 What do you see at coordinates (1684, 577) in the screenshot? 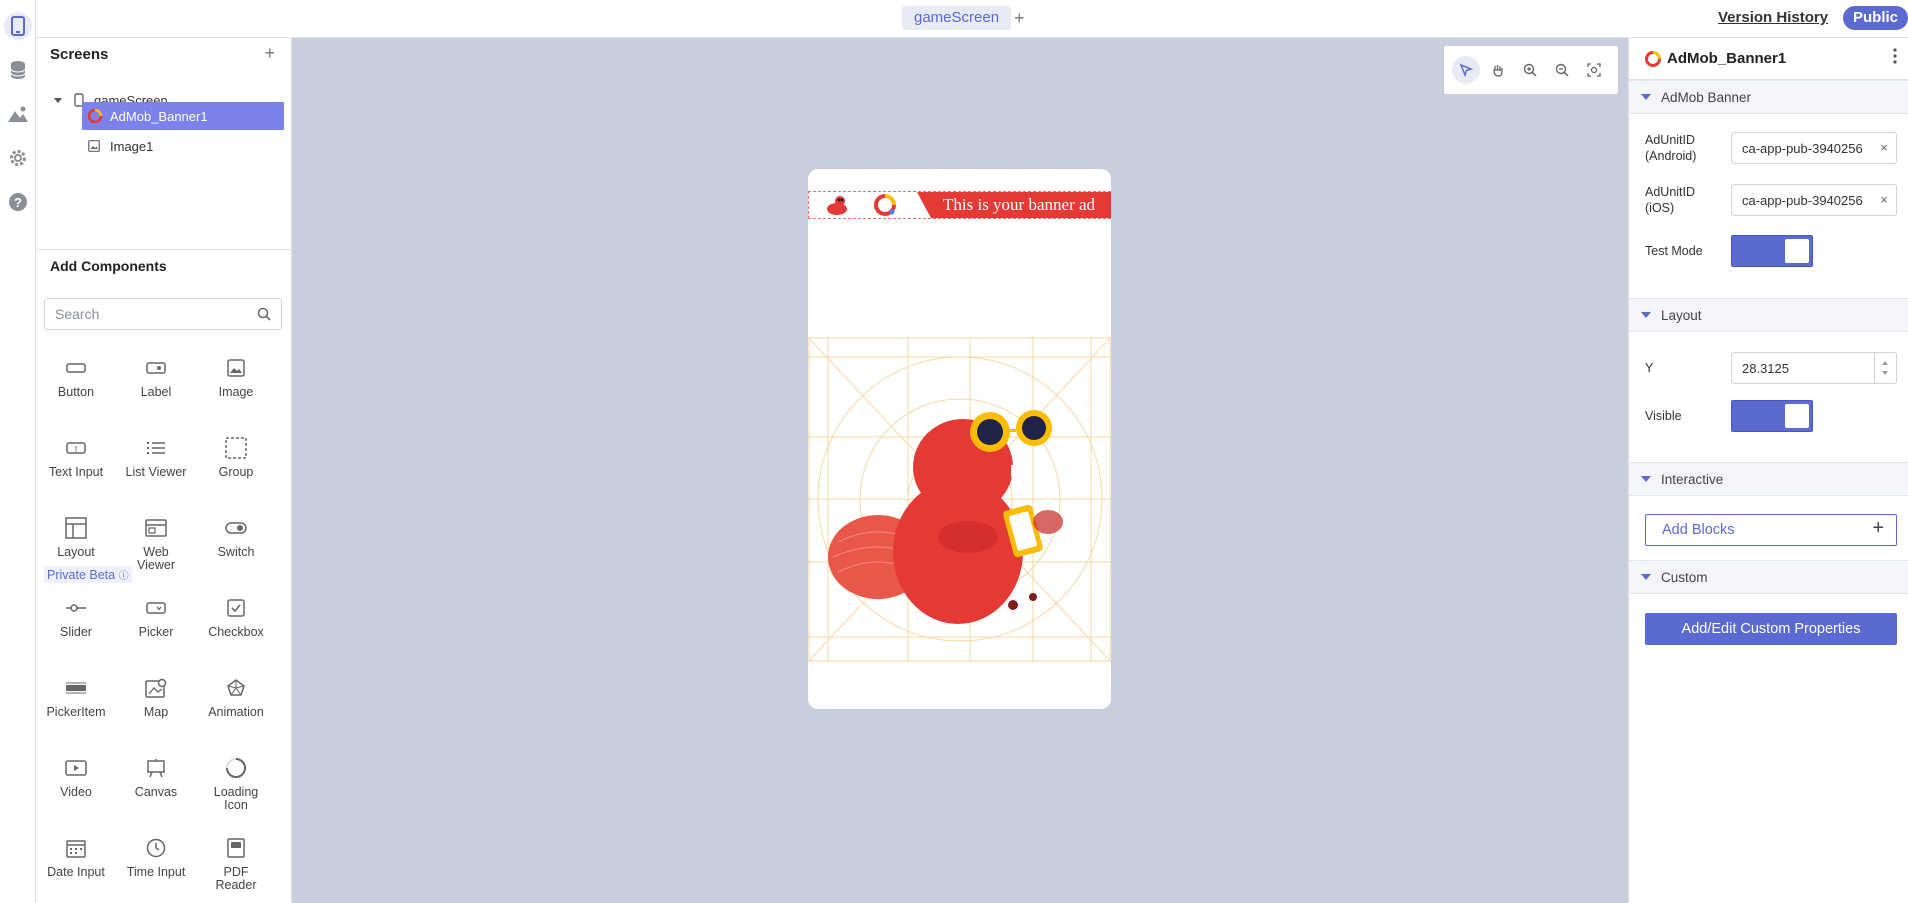
I see `section-title: Custom` at bounding box center [1684, 577].